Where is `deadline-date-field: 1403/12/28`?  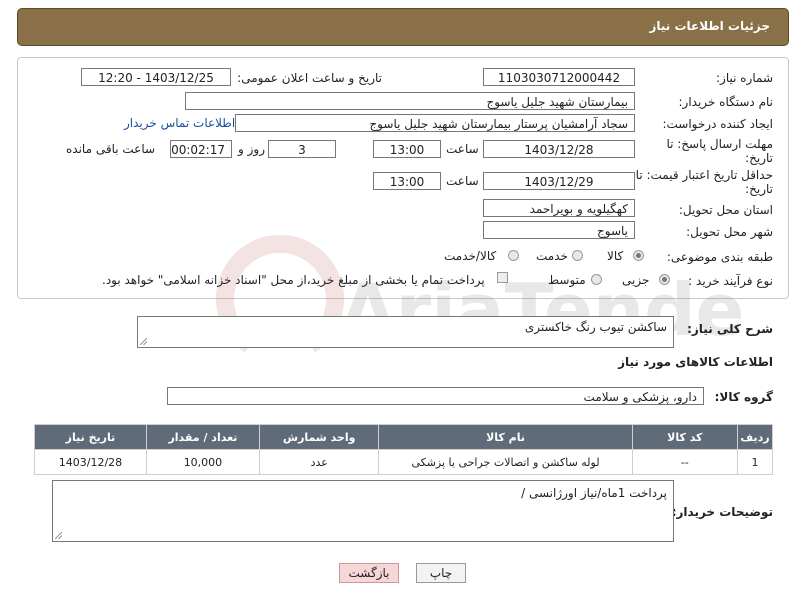 deadline-date-field: 1403/12/28 is located at coordinates (559, 149).